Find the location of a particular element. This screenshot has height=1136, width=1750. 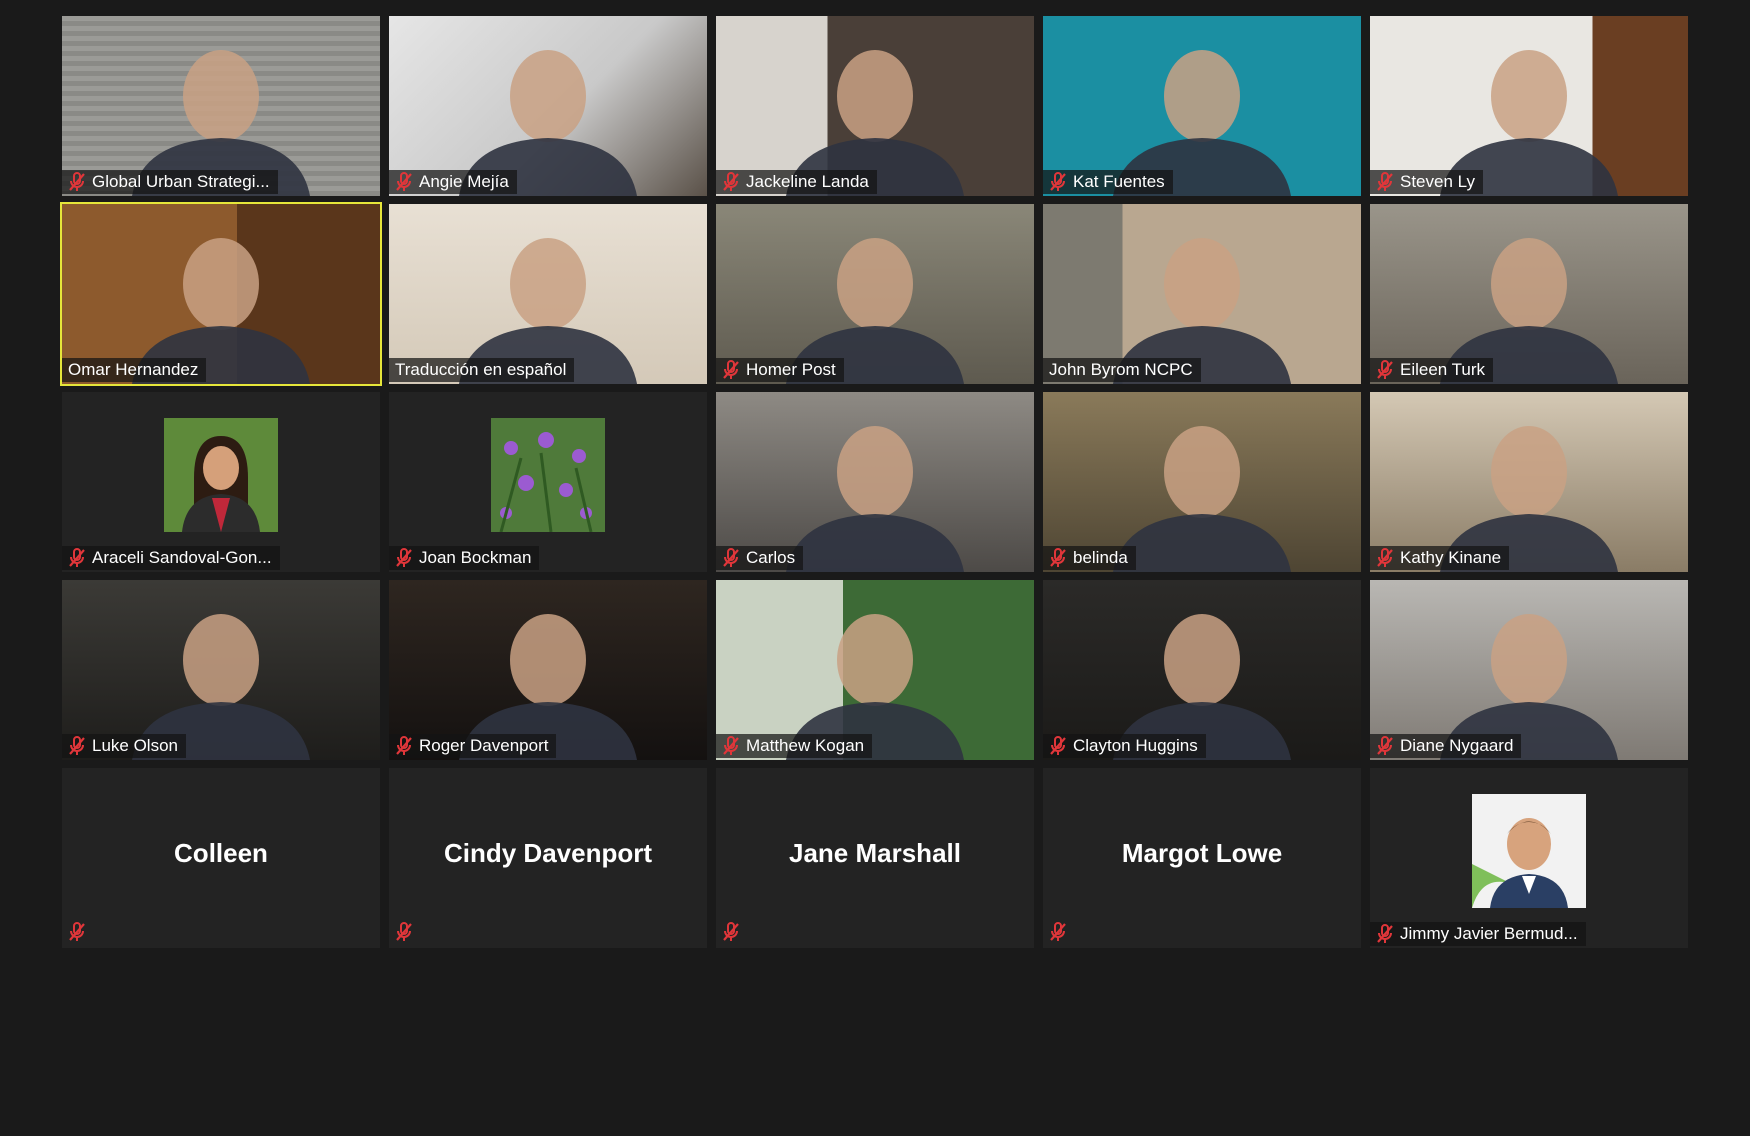

participant-name-label: Steven Ly is located at coordinates (1426, 182).